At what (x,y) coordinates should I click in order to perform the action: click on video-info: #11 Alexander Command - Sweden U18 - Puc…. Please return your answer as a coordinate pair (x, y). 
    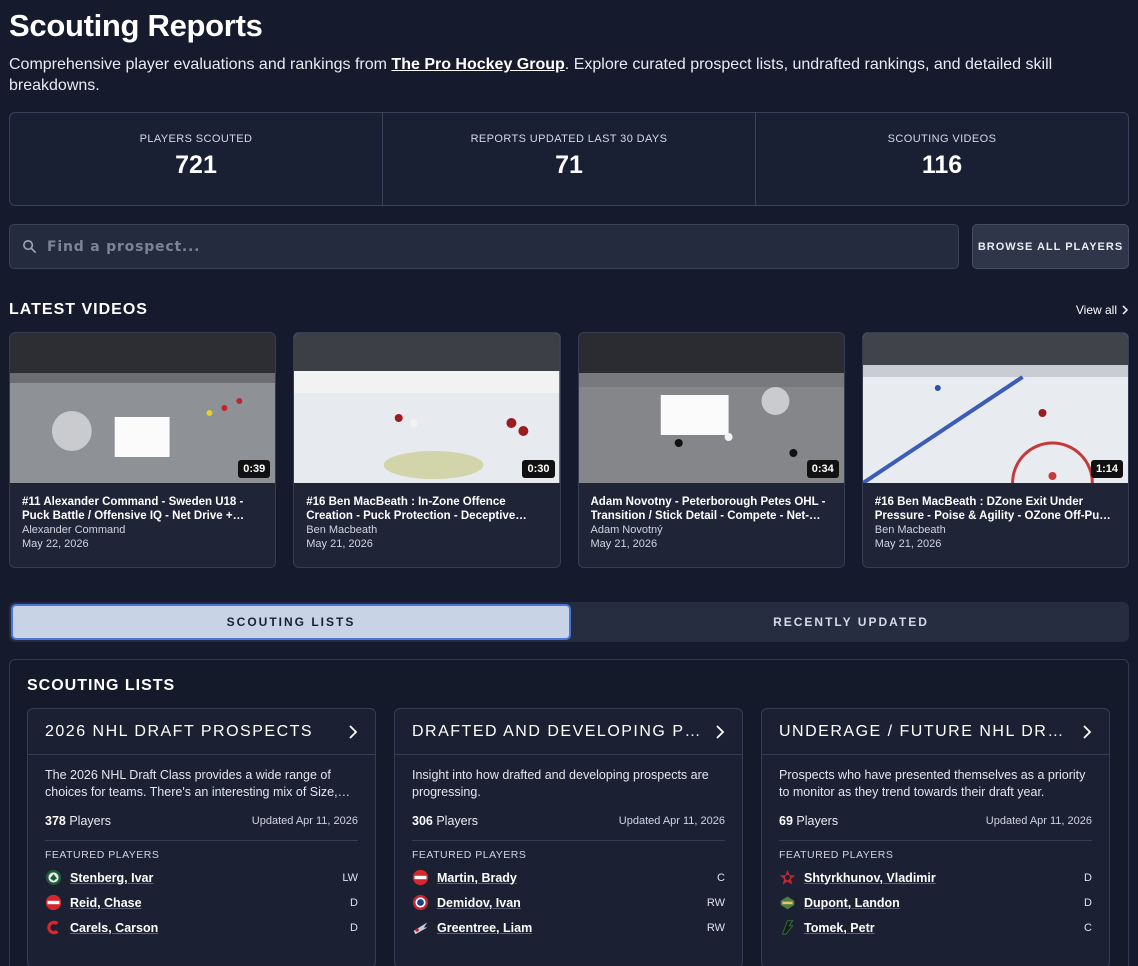
    Looking at the image, I should click on (142, 517).